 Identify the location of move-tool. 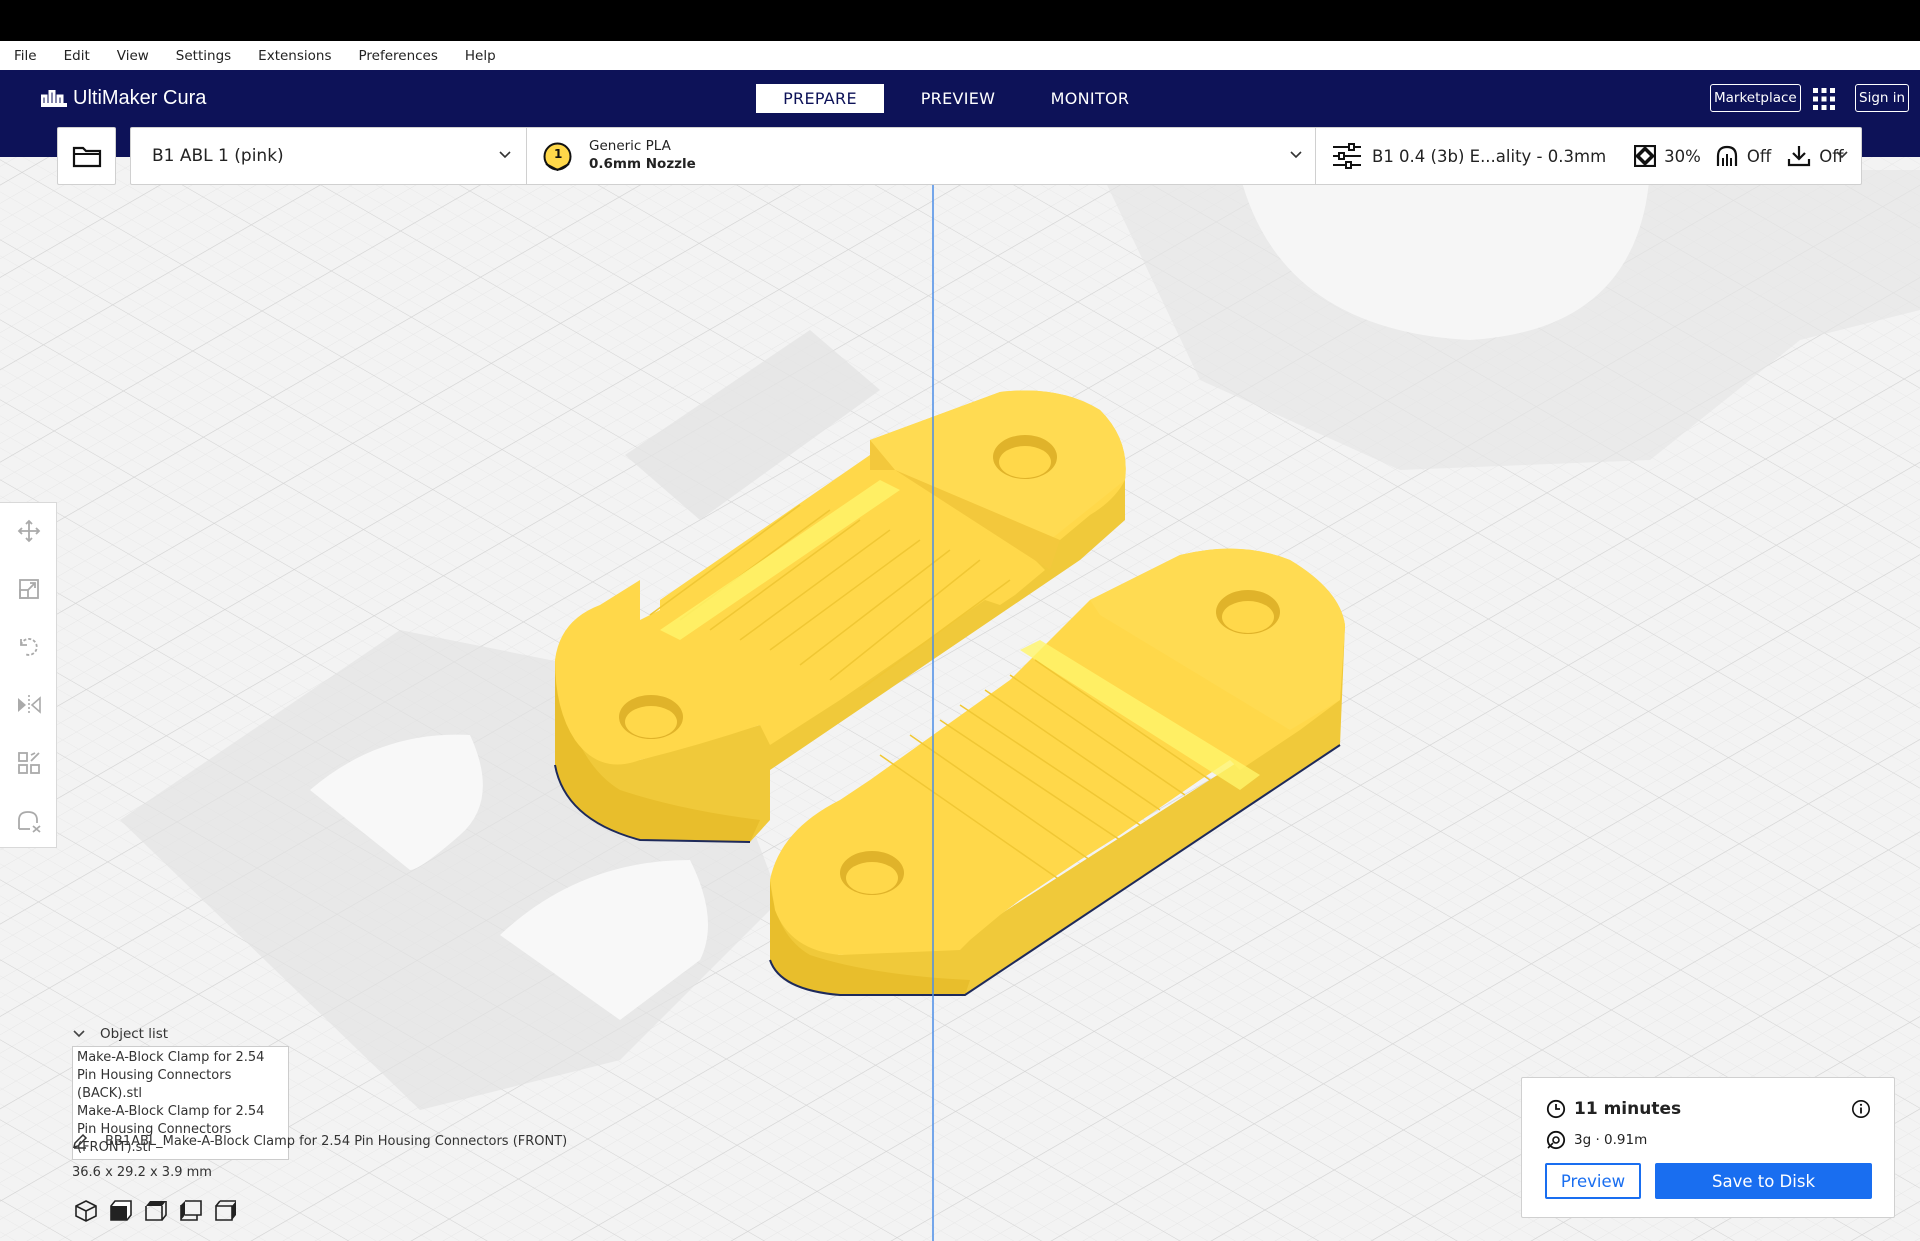
(29, 531).